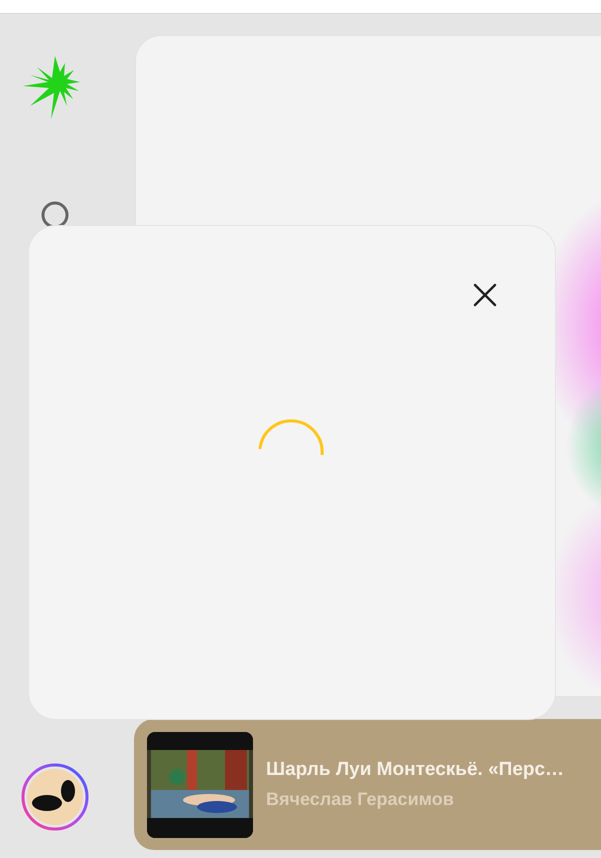  Describe the element at coordinates (360, 799) in the screenshot. I see `track-artist: Вячеслав Герасимов` at that location.